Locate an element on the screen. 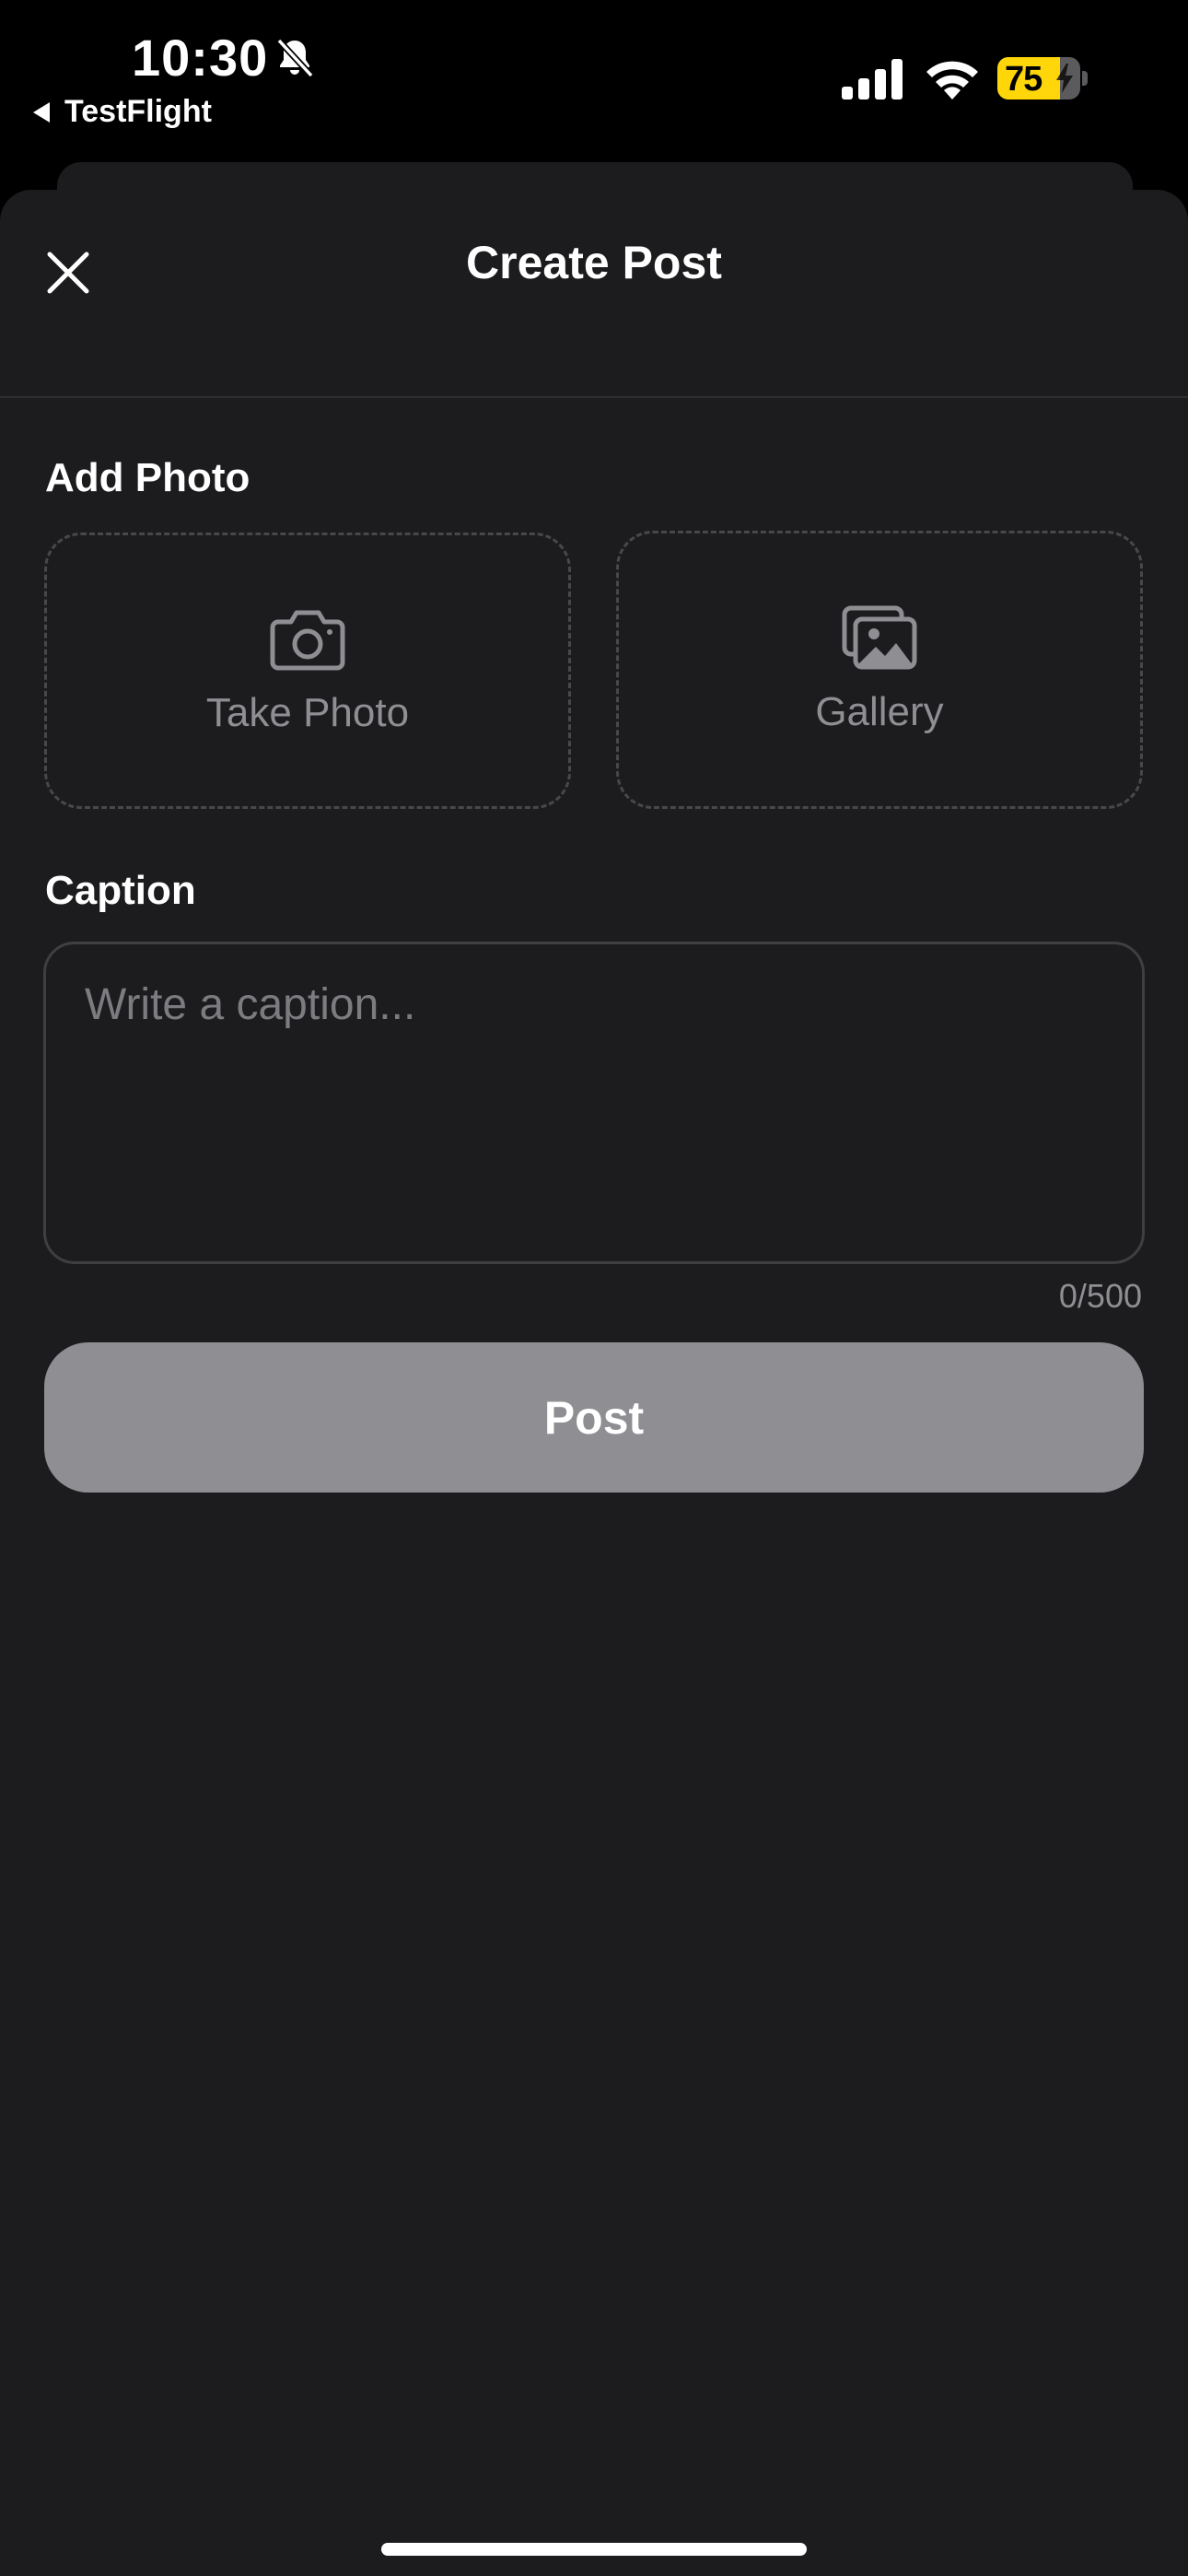  back-to-testflight-link: TestFlight is located at coordinates (122, 112).